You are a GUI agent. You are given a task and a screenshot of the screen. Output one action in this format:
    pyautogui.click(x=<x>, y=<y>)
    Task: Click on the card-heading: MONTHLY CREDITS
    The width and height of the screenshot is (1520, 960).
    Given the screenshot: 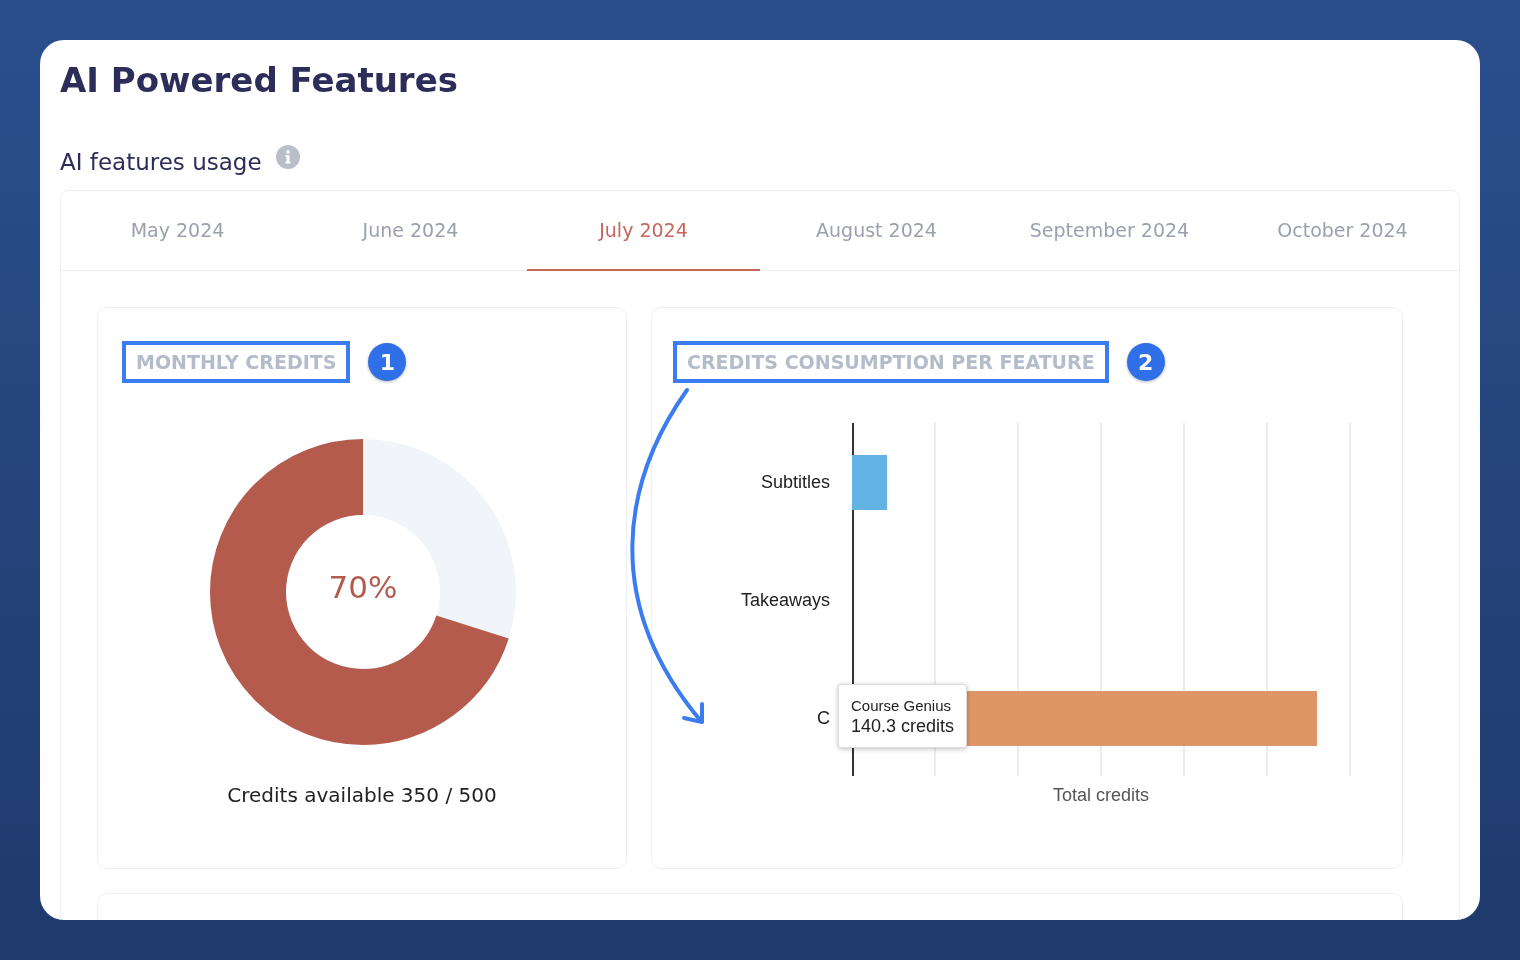 What is the action you would take?
    pyautogui.click(x=236, y=362)
    